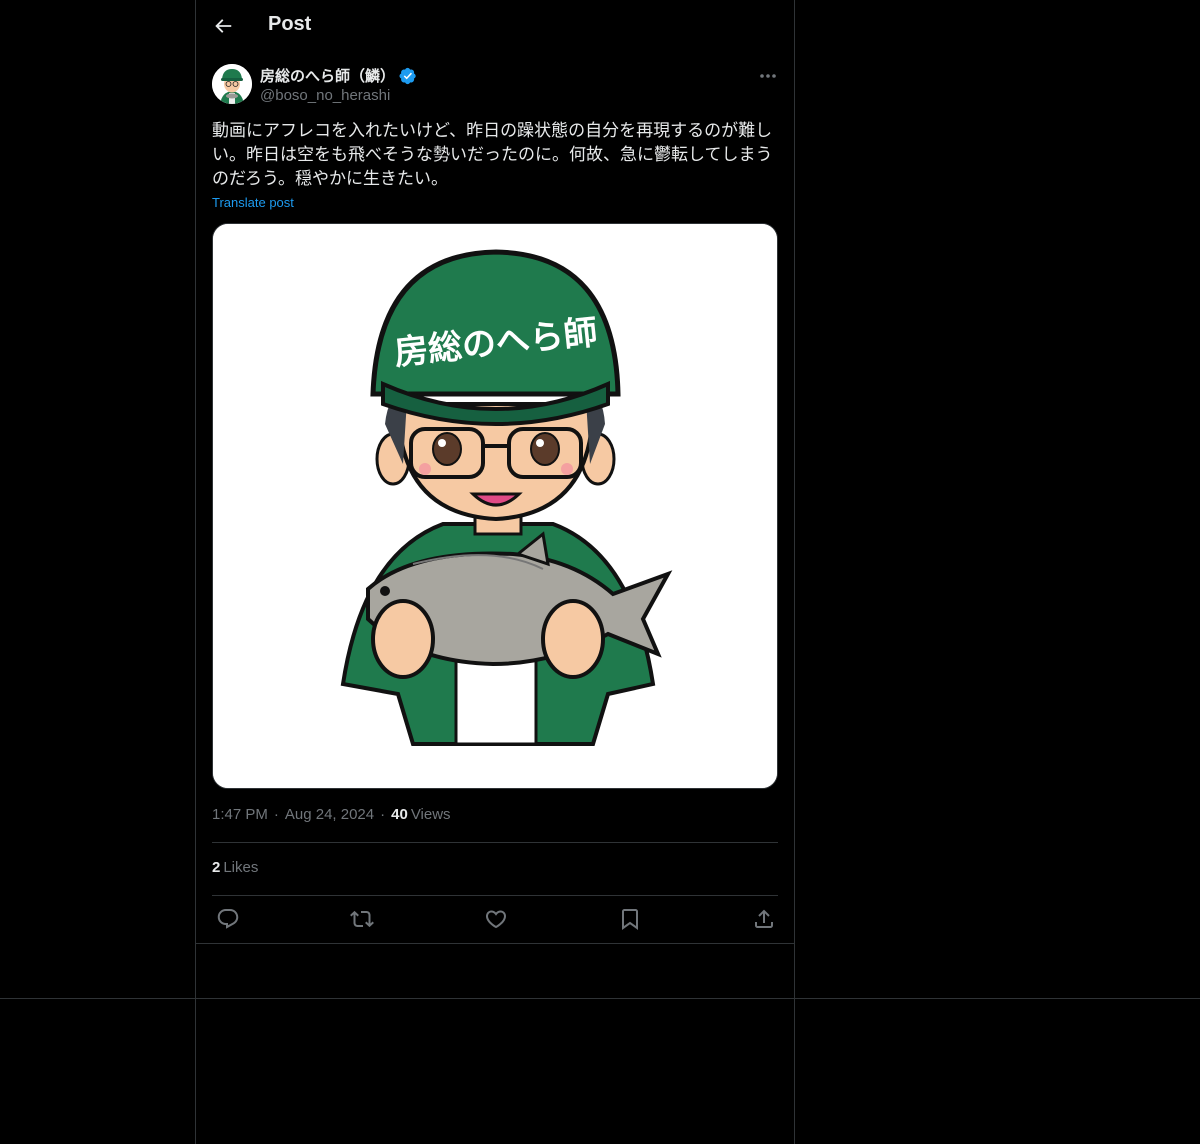 This screenshot has width=1200, height=1144. I want to click on post-date: Aug 24, 2024, so click(329, 814).